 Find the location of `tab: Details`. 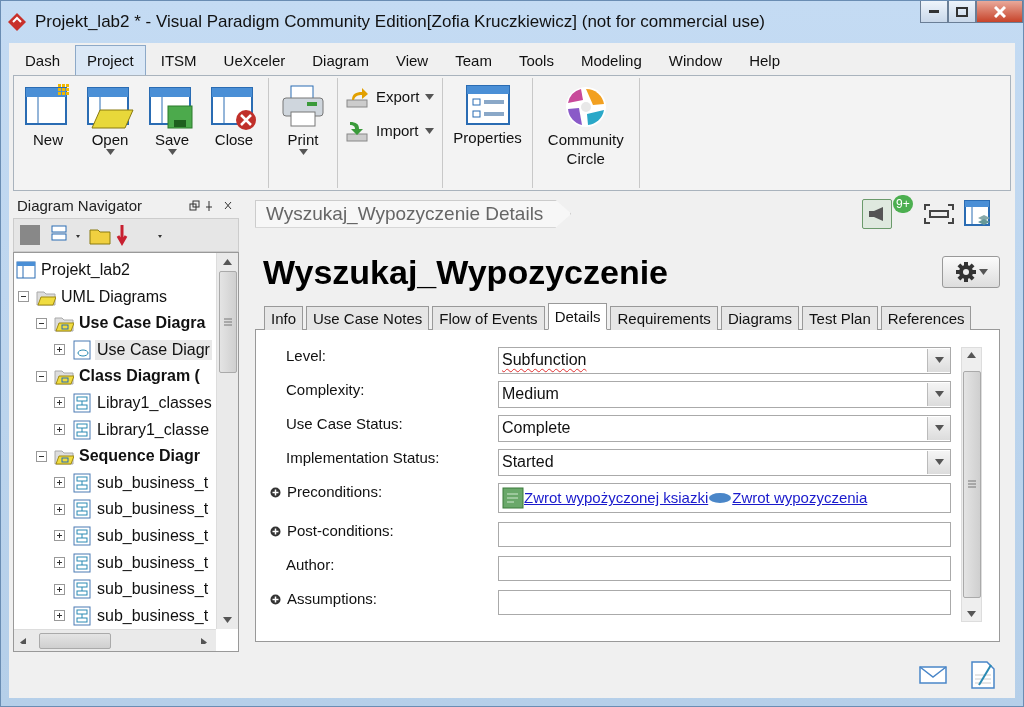

tab: Details is located at coordinates (577, 316).